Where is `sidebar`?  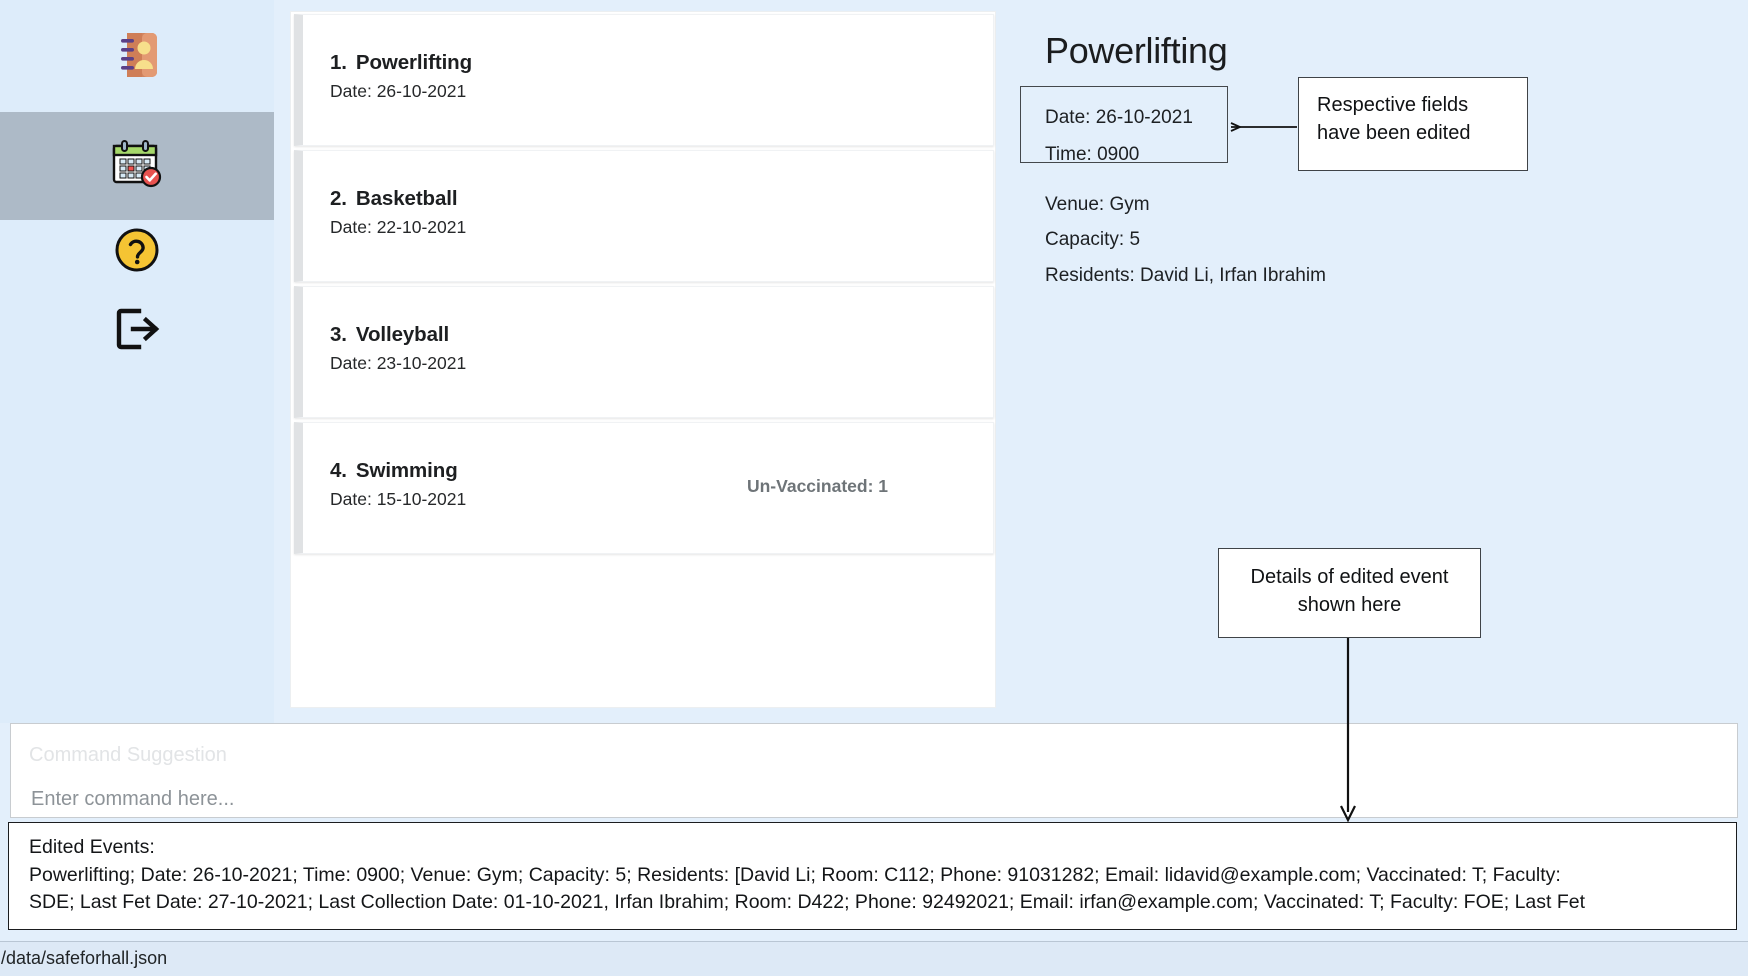 sidebar is located at coordinates (137, 361).